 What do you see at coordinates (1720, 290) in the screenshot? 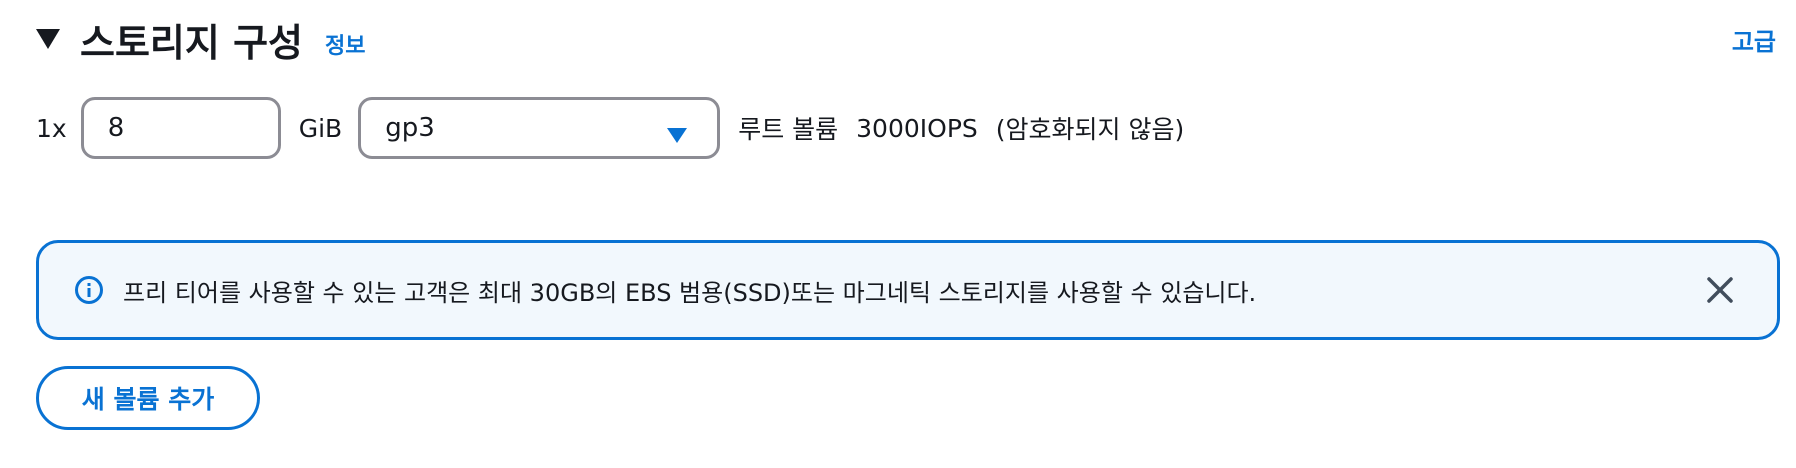
I see `close-icon` at bounding box center [1720, 290].